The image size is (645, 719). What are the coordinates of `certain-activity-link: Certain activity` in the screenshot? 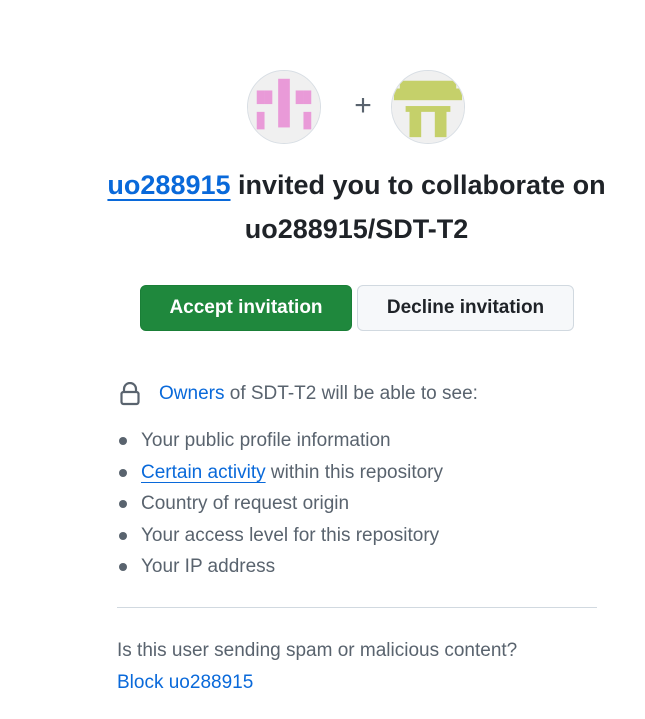 It's located at (203, 472).